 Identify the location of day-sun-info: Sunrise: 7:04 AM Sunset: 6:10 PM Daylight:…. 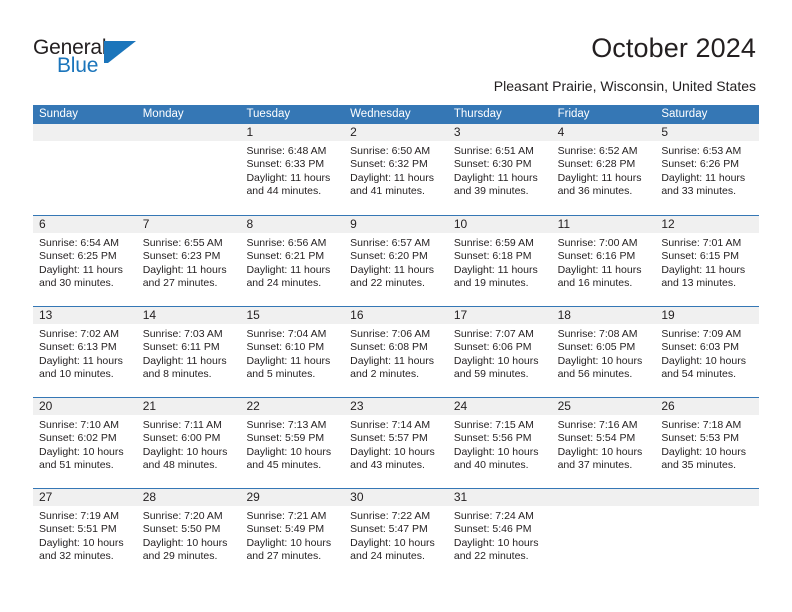
(292, 353).